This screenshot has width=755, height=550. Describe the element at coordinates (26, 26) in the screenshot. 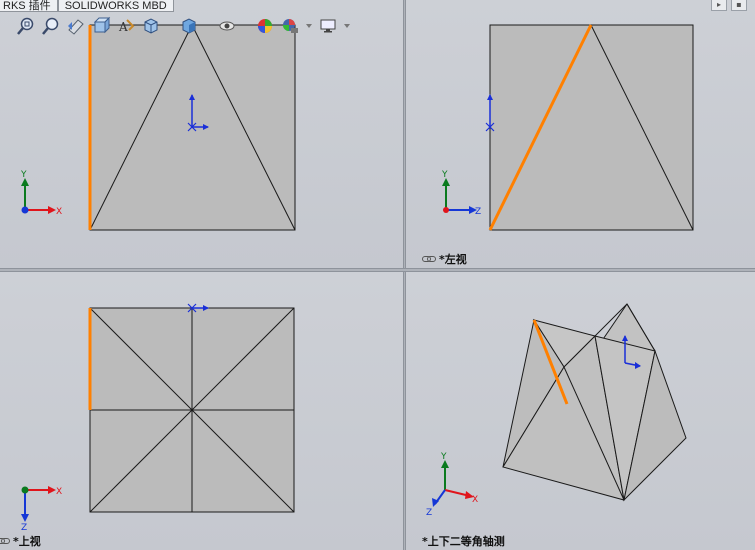

I see `zoom-to-fit-icon` at that location.